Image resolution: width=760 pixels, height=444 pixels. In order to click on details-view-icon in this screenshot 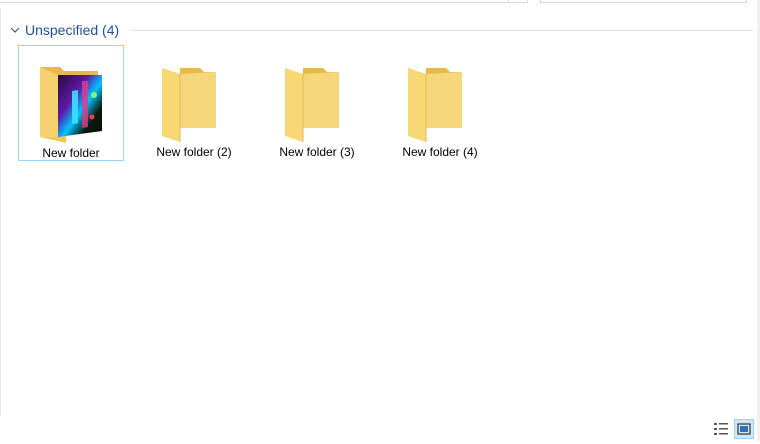, I will do `click(721, 429)`.